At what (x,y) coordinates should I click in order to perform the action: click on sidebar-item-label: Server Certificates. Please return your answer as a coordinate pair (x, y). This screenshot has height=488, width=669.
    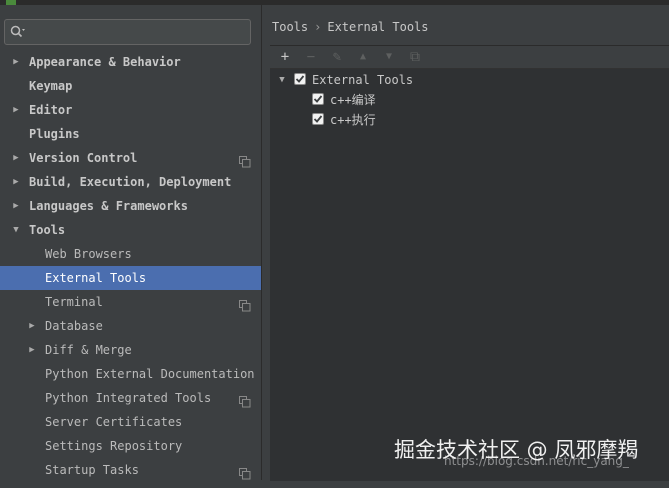
    Looking at the image, I should click on (114, 422).